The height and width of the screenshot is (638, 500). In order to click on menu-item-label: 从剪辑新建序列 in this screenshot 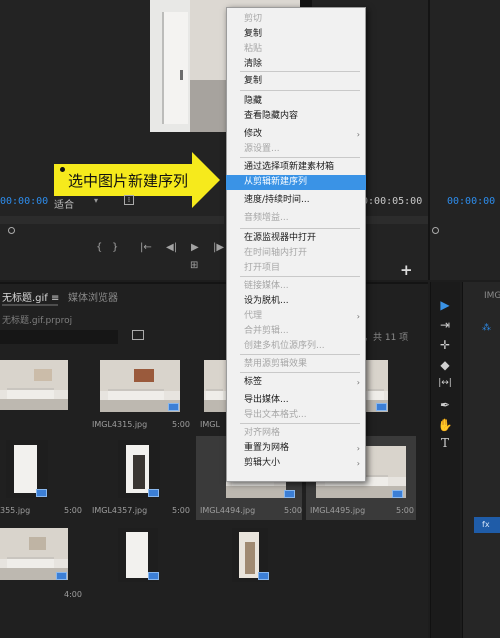, I will do `click(276, 182)`.